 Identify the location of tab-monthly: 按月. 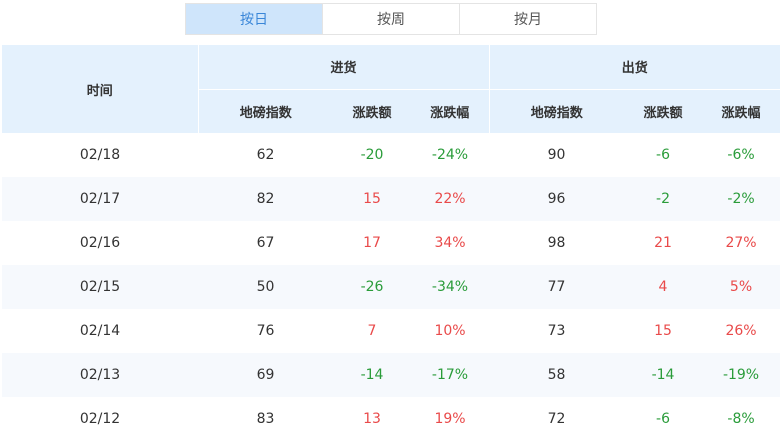
(528, 19).